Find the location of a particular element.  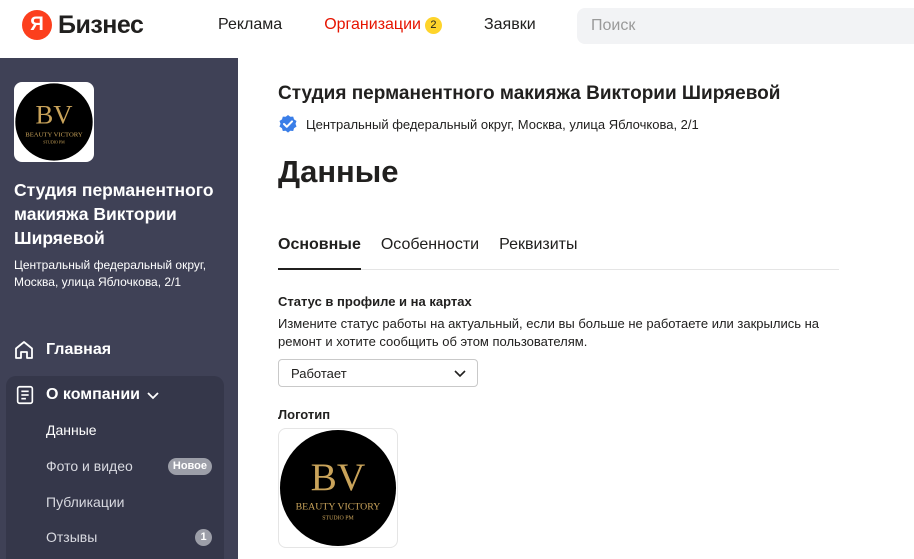

logo-upload-box: BV BEAUTY VICTORY STUDIO PM is located at coordinates (338, 488).